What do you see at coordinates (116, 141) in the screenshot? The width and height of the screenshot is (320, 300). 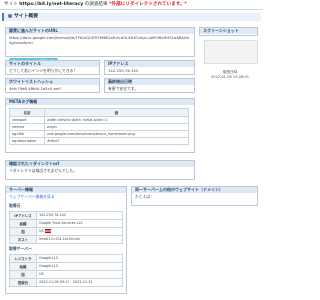 I see `meta-value: #nfxd7` at bounding box center [116, 141].